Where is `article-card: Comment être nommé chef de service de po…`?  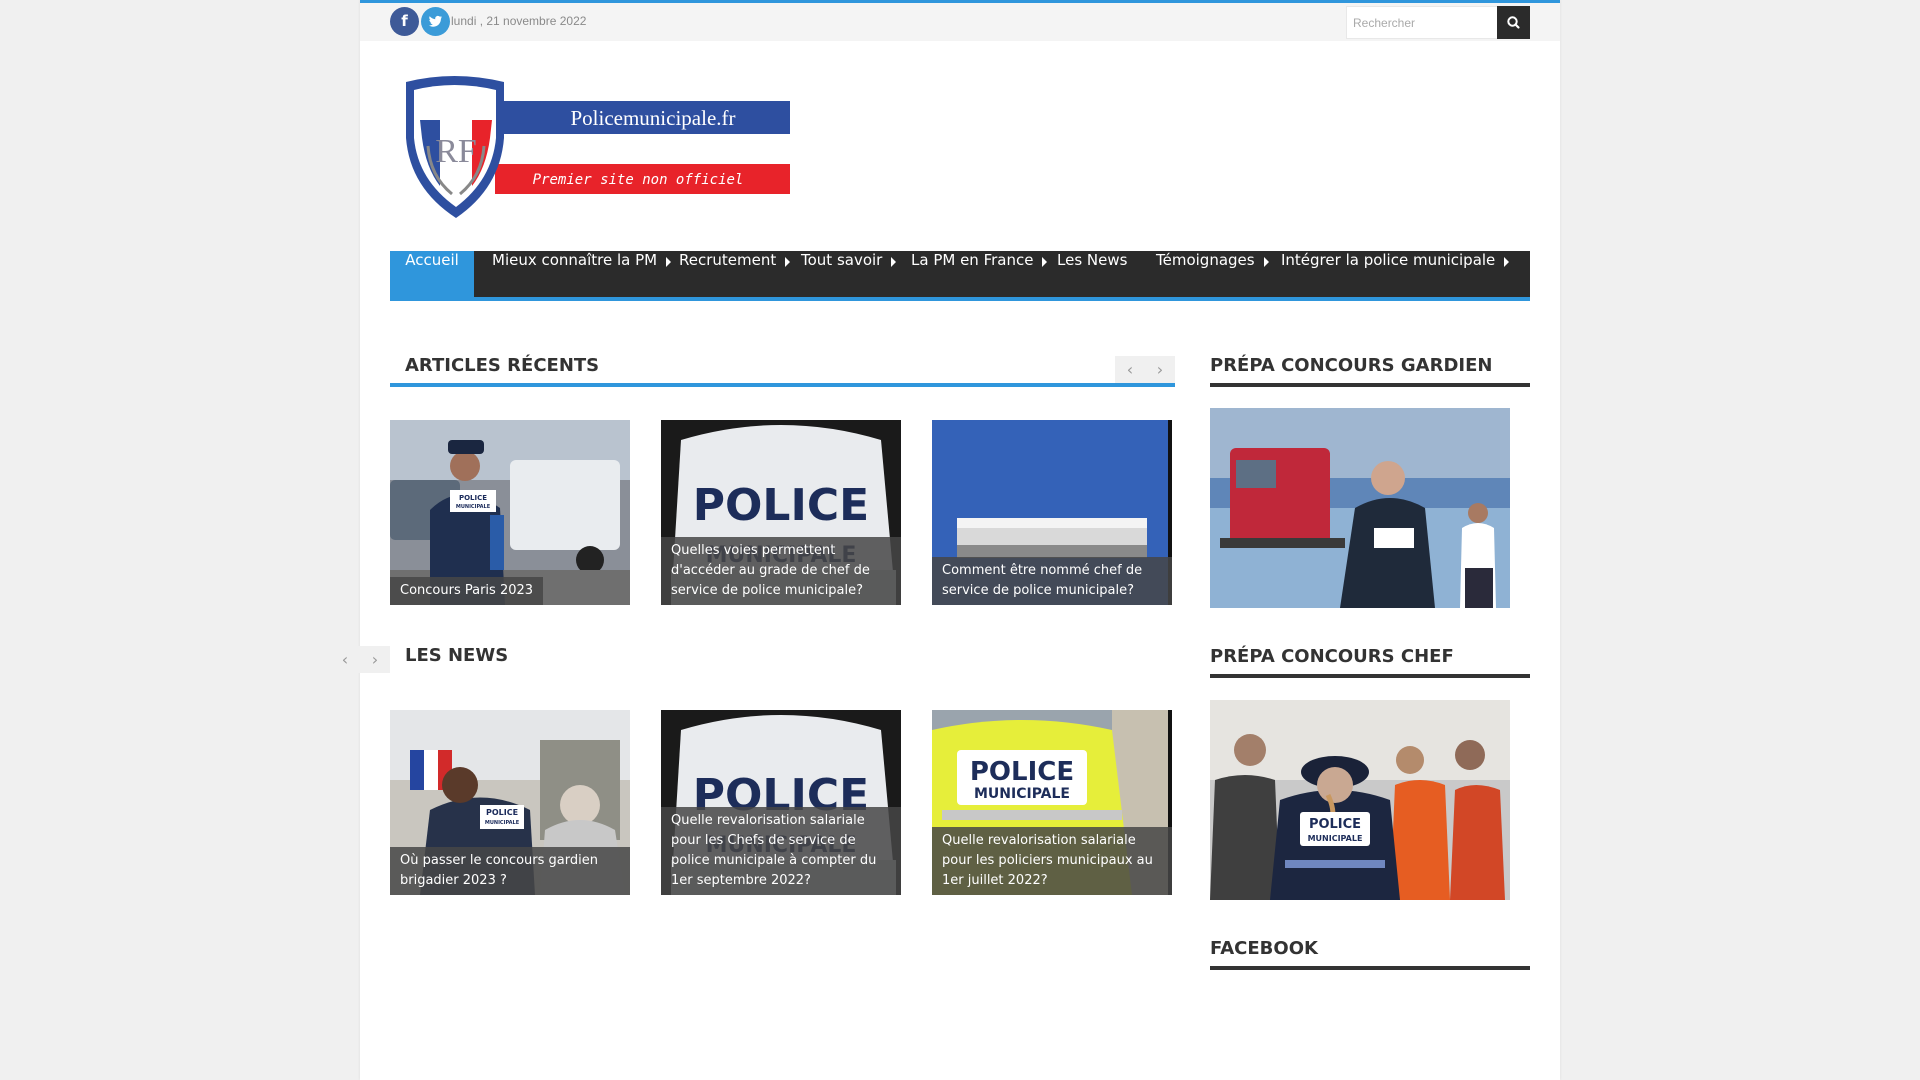
article-card: Comment être nommé chef de service de po… is located at coordinates (1052, 512).